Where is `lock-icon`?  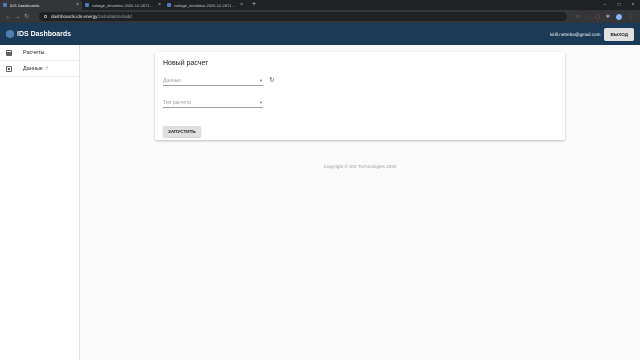 lock-icon is located at coordinates (45, 16).